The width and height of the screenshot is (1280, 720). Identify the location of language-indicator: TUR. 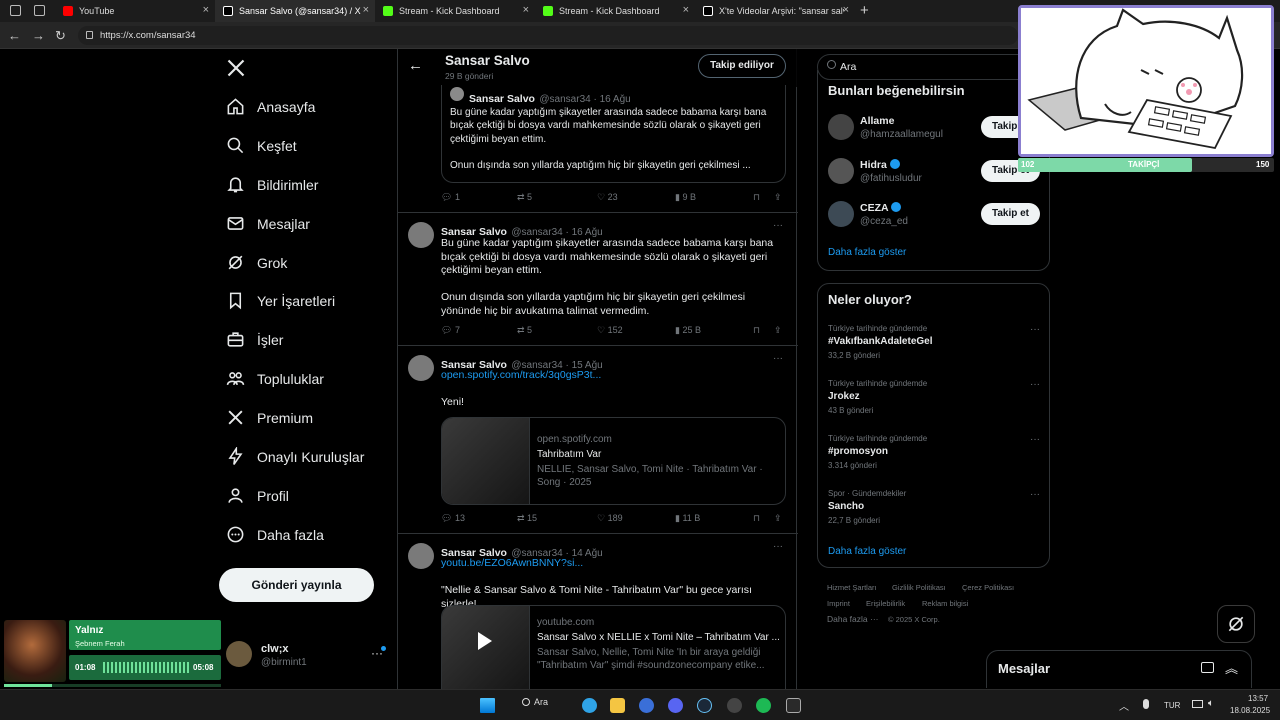
(1172, 705).